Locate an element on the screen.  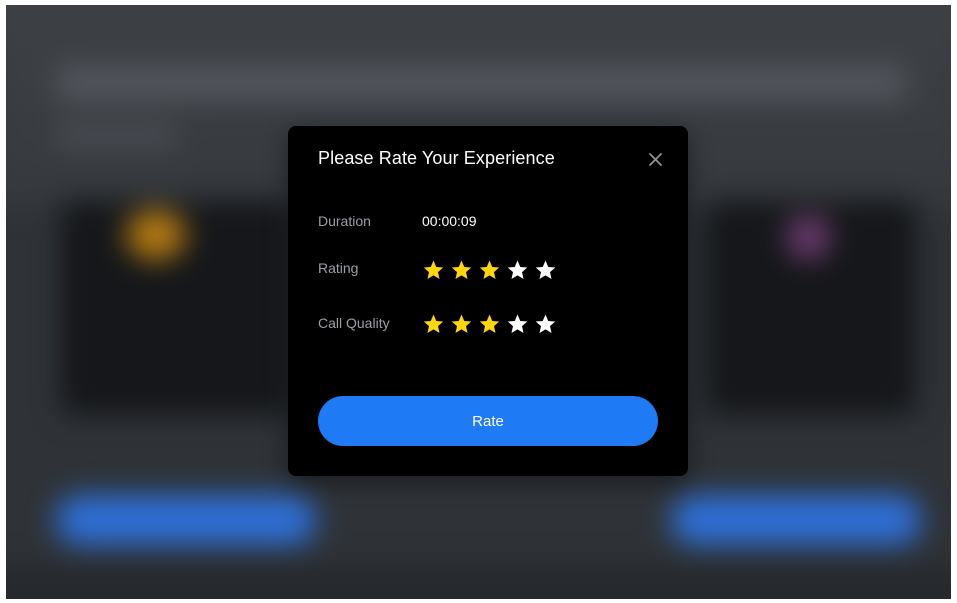
rating-stars is located at coordinates (489, 270).